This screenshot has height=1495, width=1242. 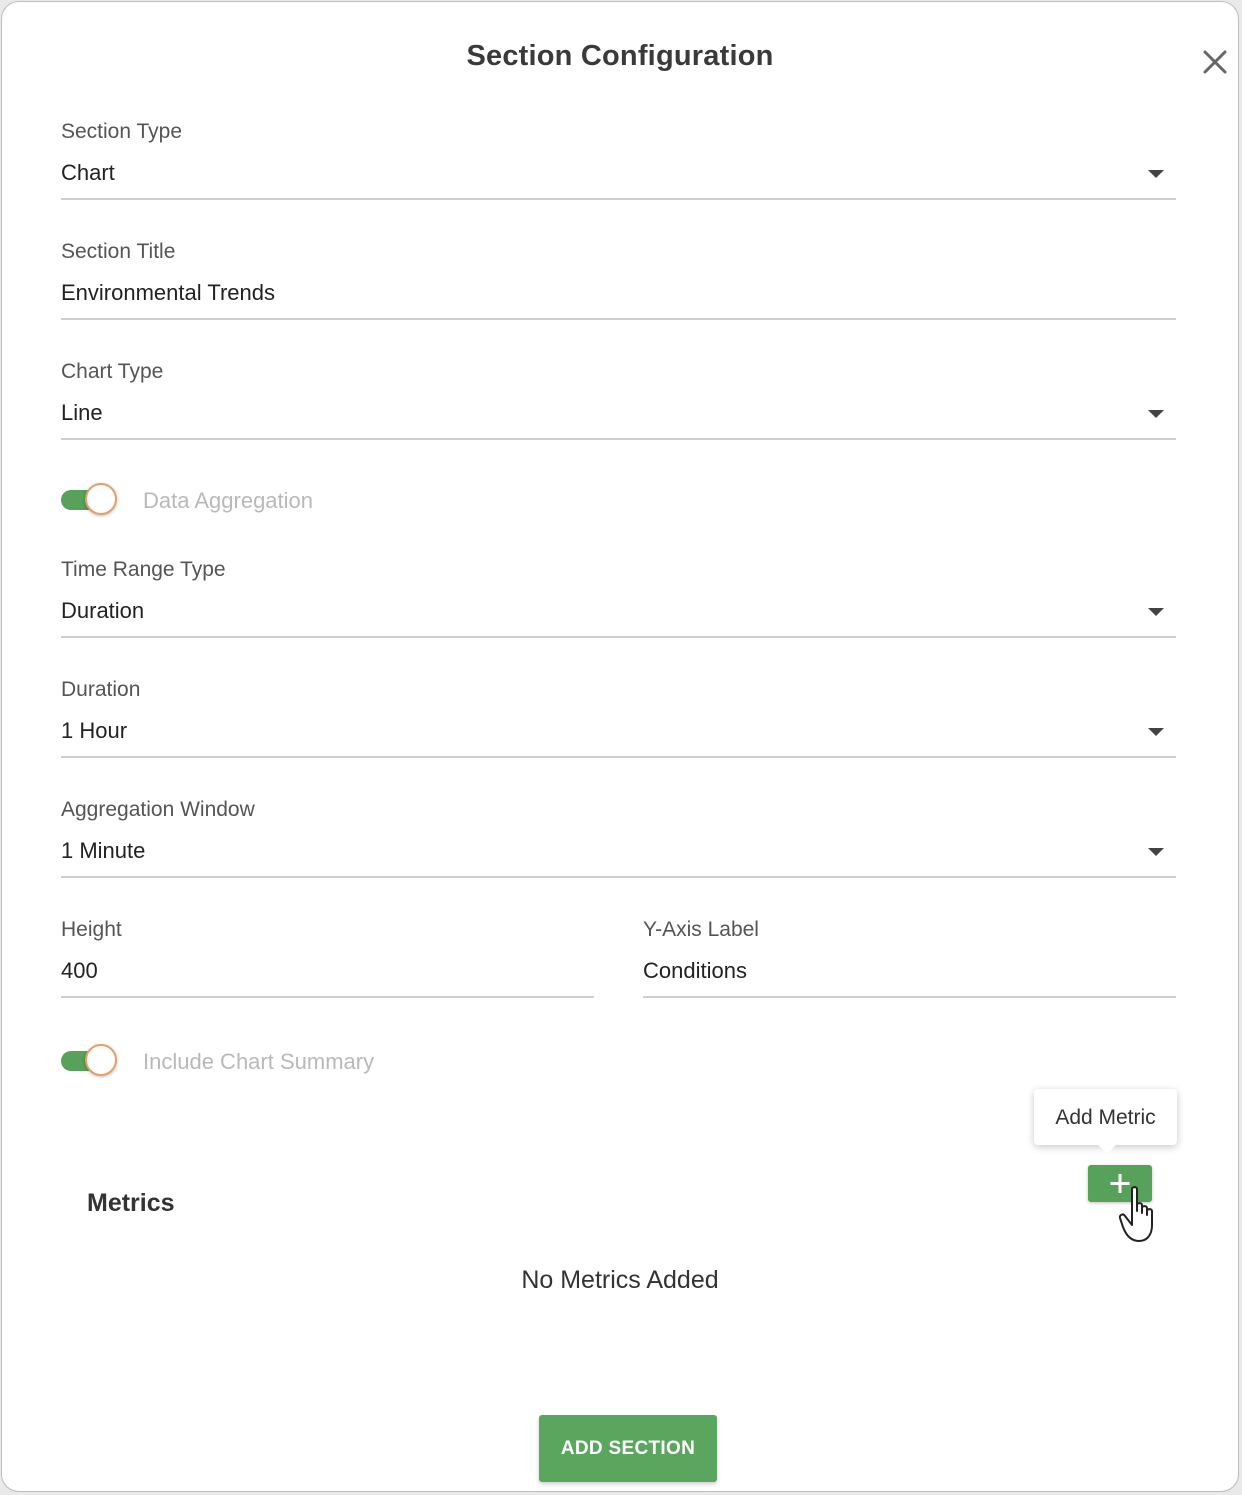 I want to click on y-axis-label-field: Y-Axis Label Conditions, so click(x=909, y=959).